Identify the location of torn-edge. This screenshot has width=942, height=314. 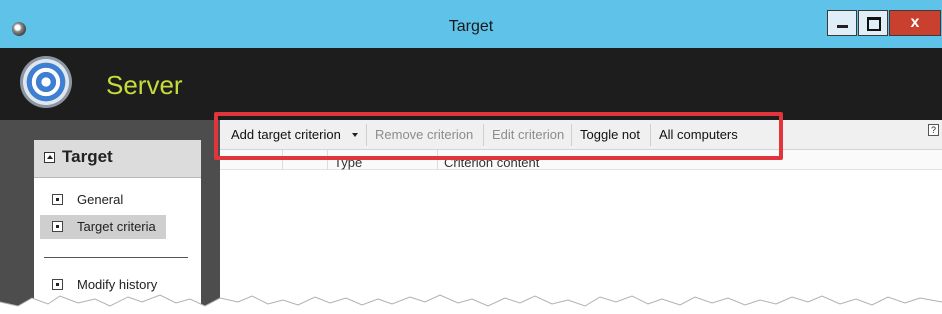
(471, 304).